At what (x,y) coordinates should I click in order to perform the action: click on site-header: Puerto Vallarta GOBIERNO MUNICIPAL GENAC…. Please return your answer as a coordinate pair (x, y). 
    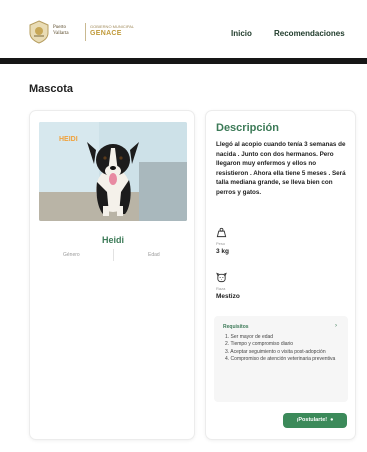
    Looking at the image, I should click on (183, 29).